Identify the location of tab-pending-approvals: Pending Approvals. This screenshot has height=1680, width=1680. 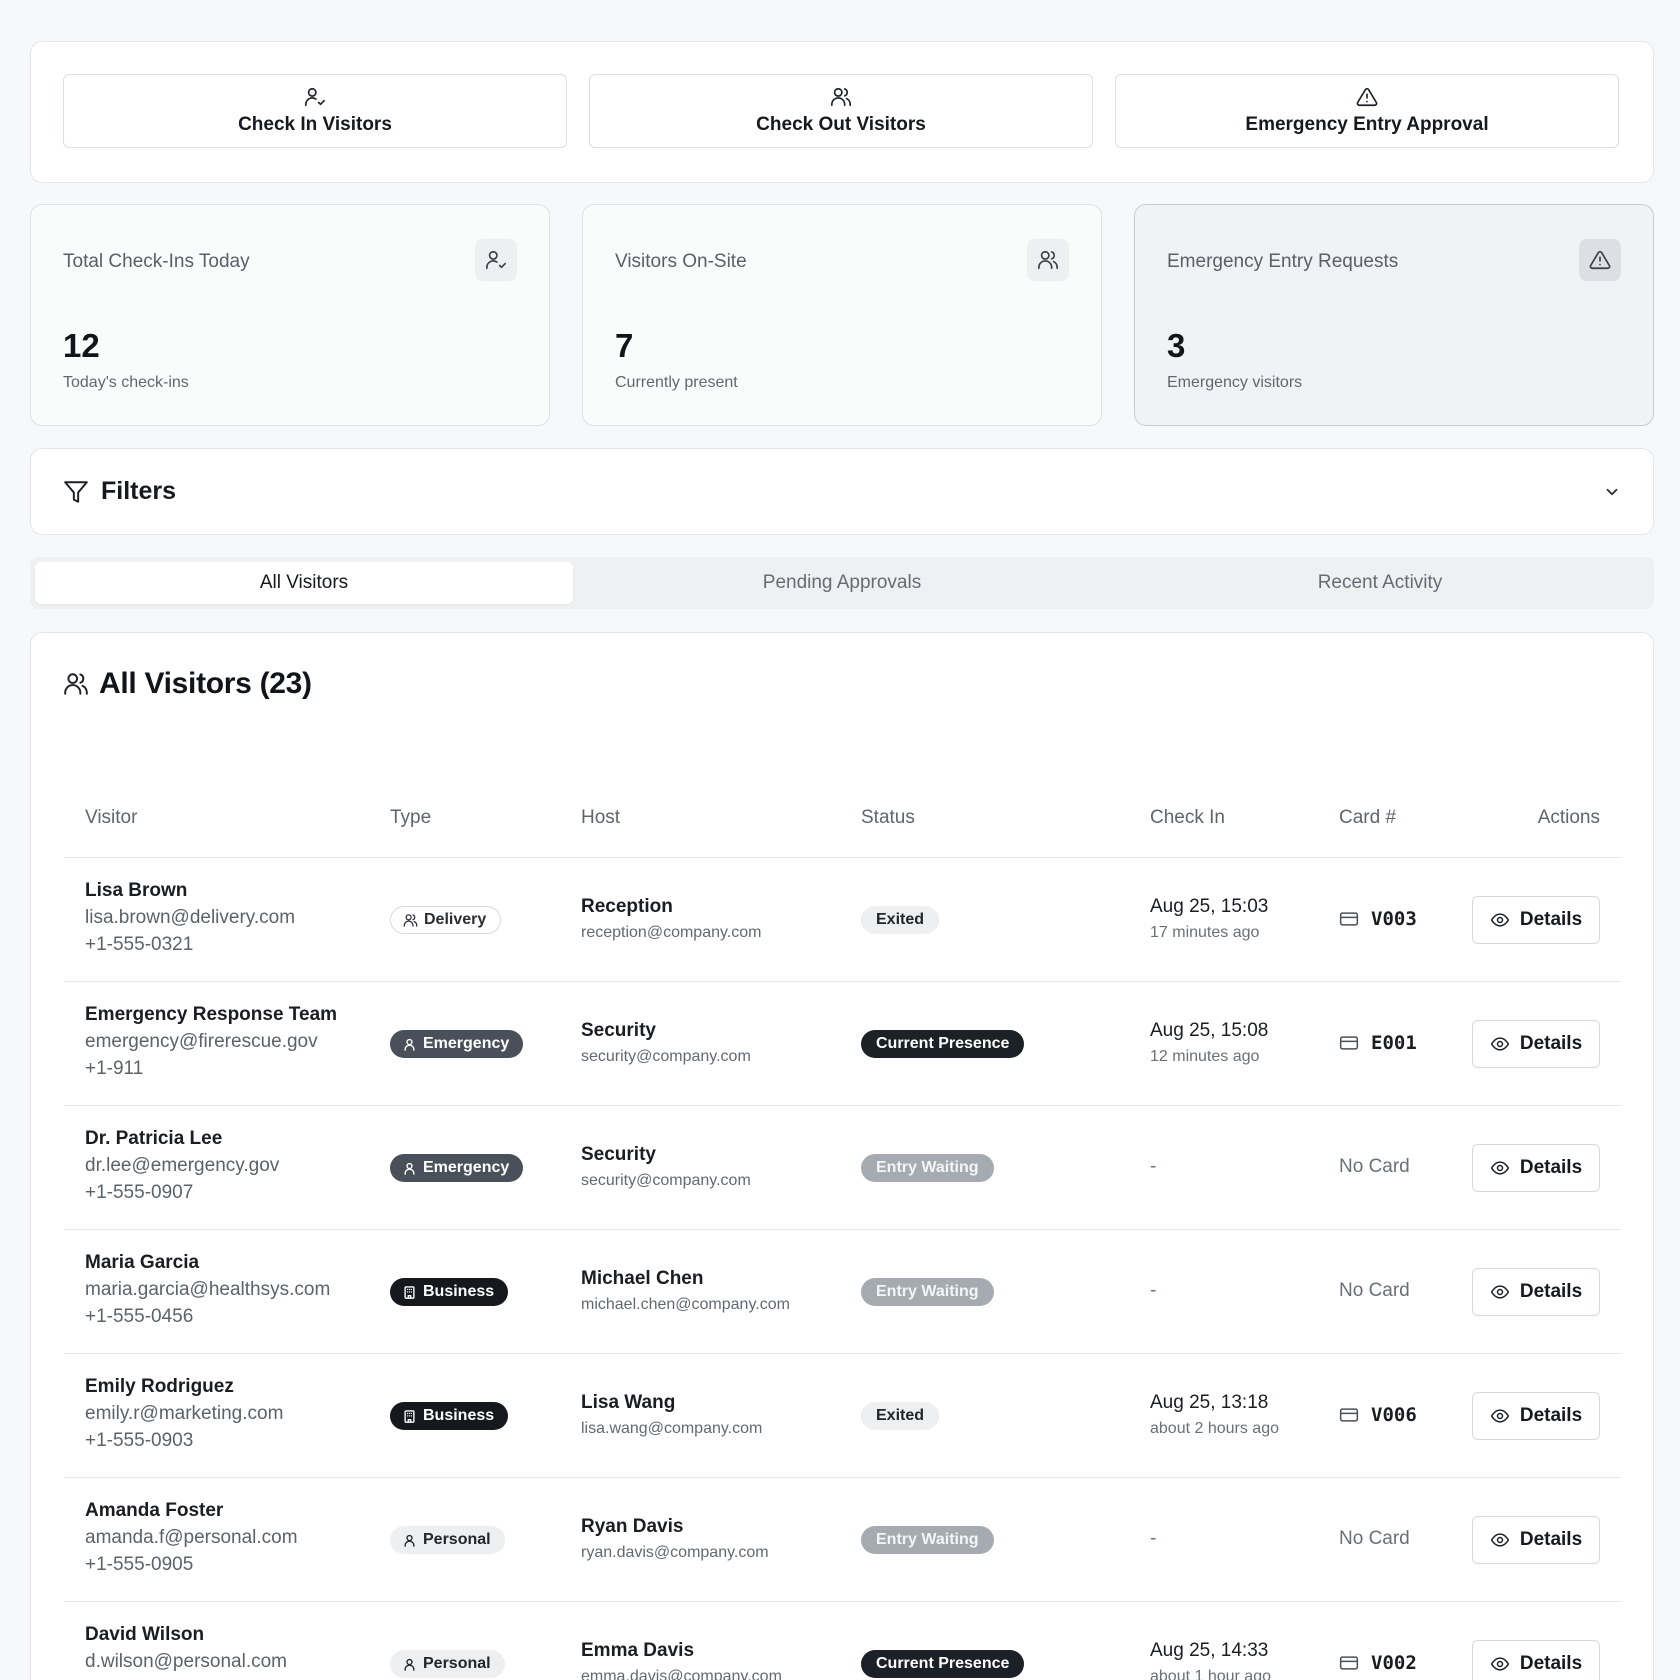
(842, 583).